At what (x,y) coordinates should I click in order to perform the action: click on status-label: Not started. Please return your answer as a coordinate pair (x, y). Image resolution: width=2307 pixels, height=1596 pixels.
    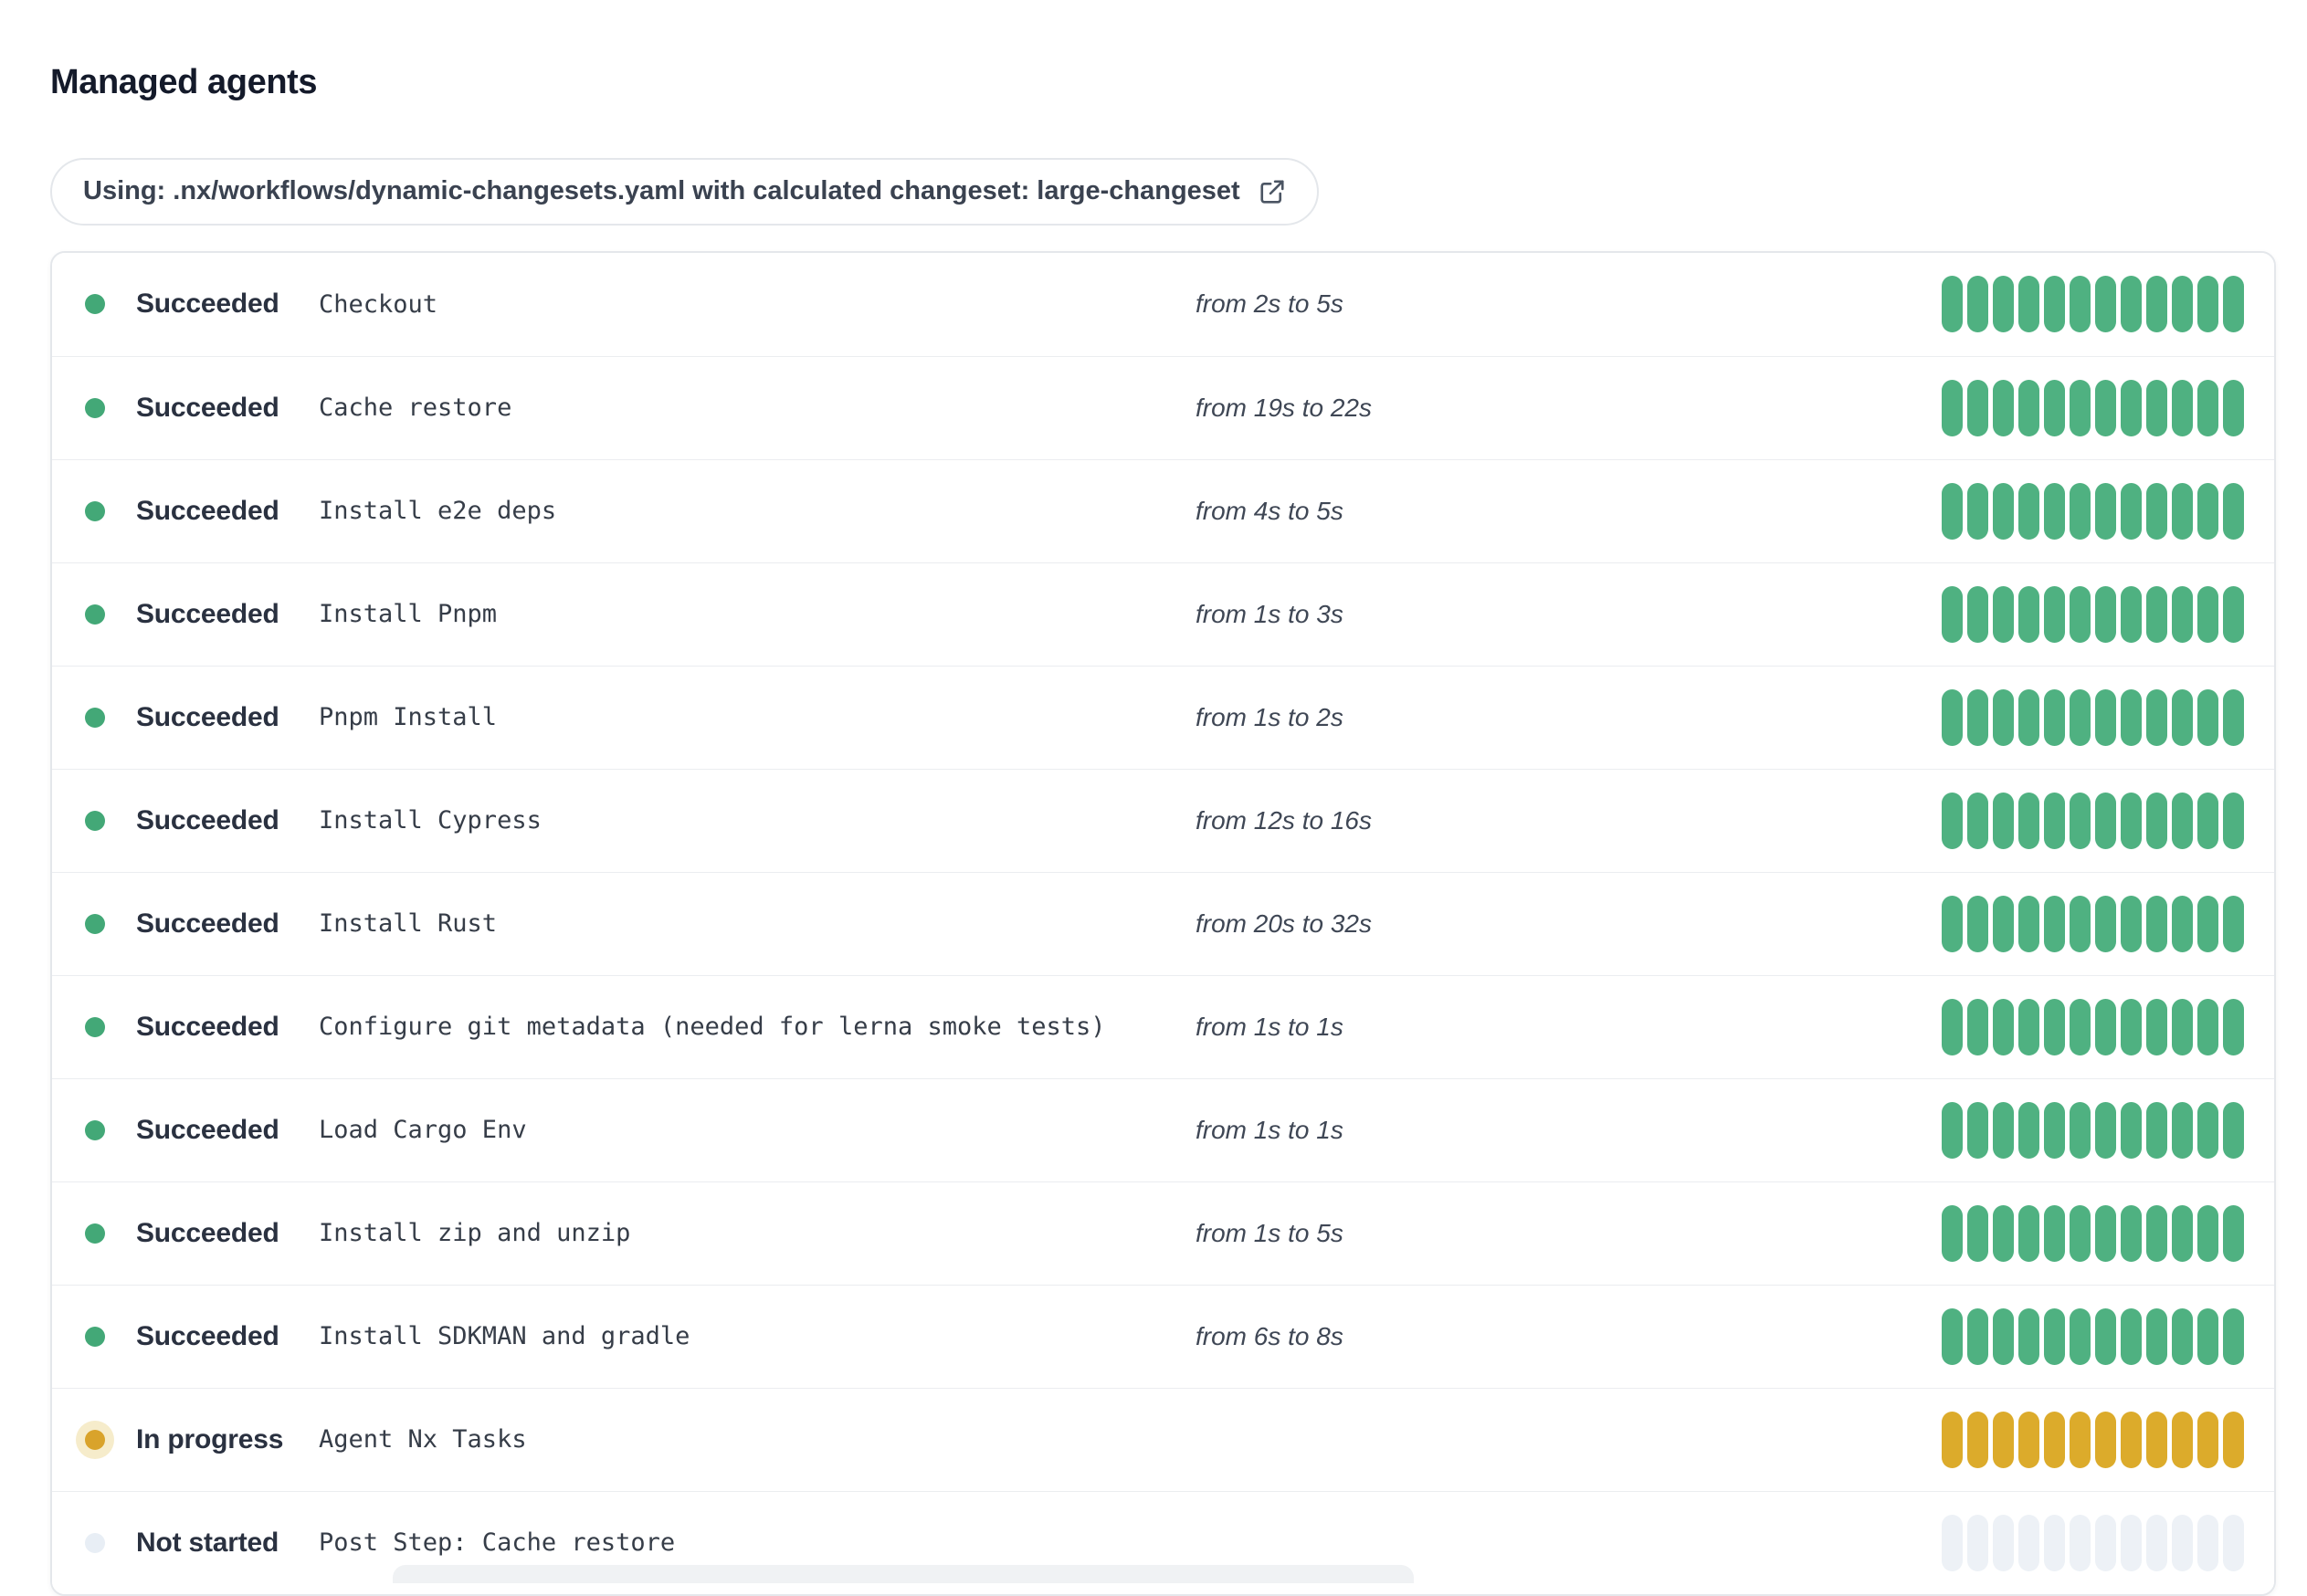
    Looking at the image, I should click on (208, 1543).